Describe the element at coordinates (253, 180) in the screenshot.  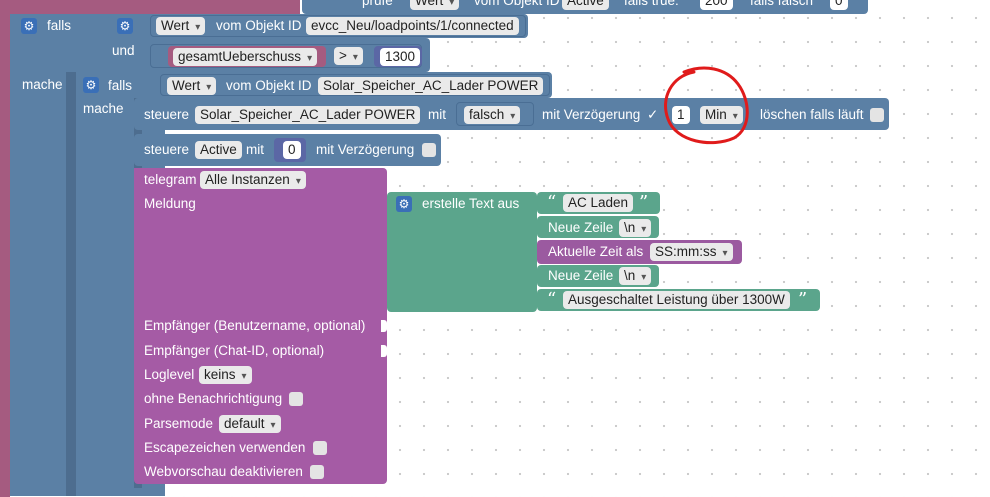
I see `instance-dropdown: Alle Instanzen` at that location.